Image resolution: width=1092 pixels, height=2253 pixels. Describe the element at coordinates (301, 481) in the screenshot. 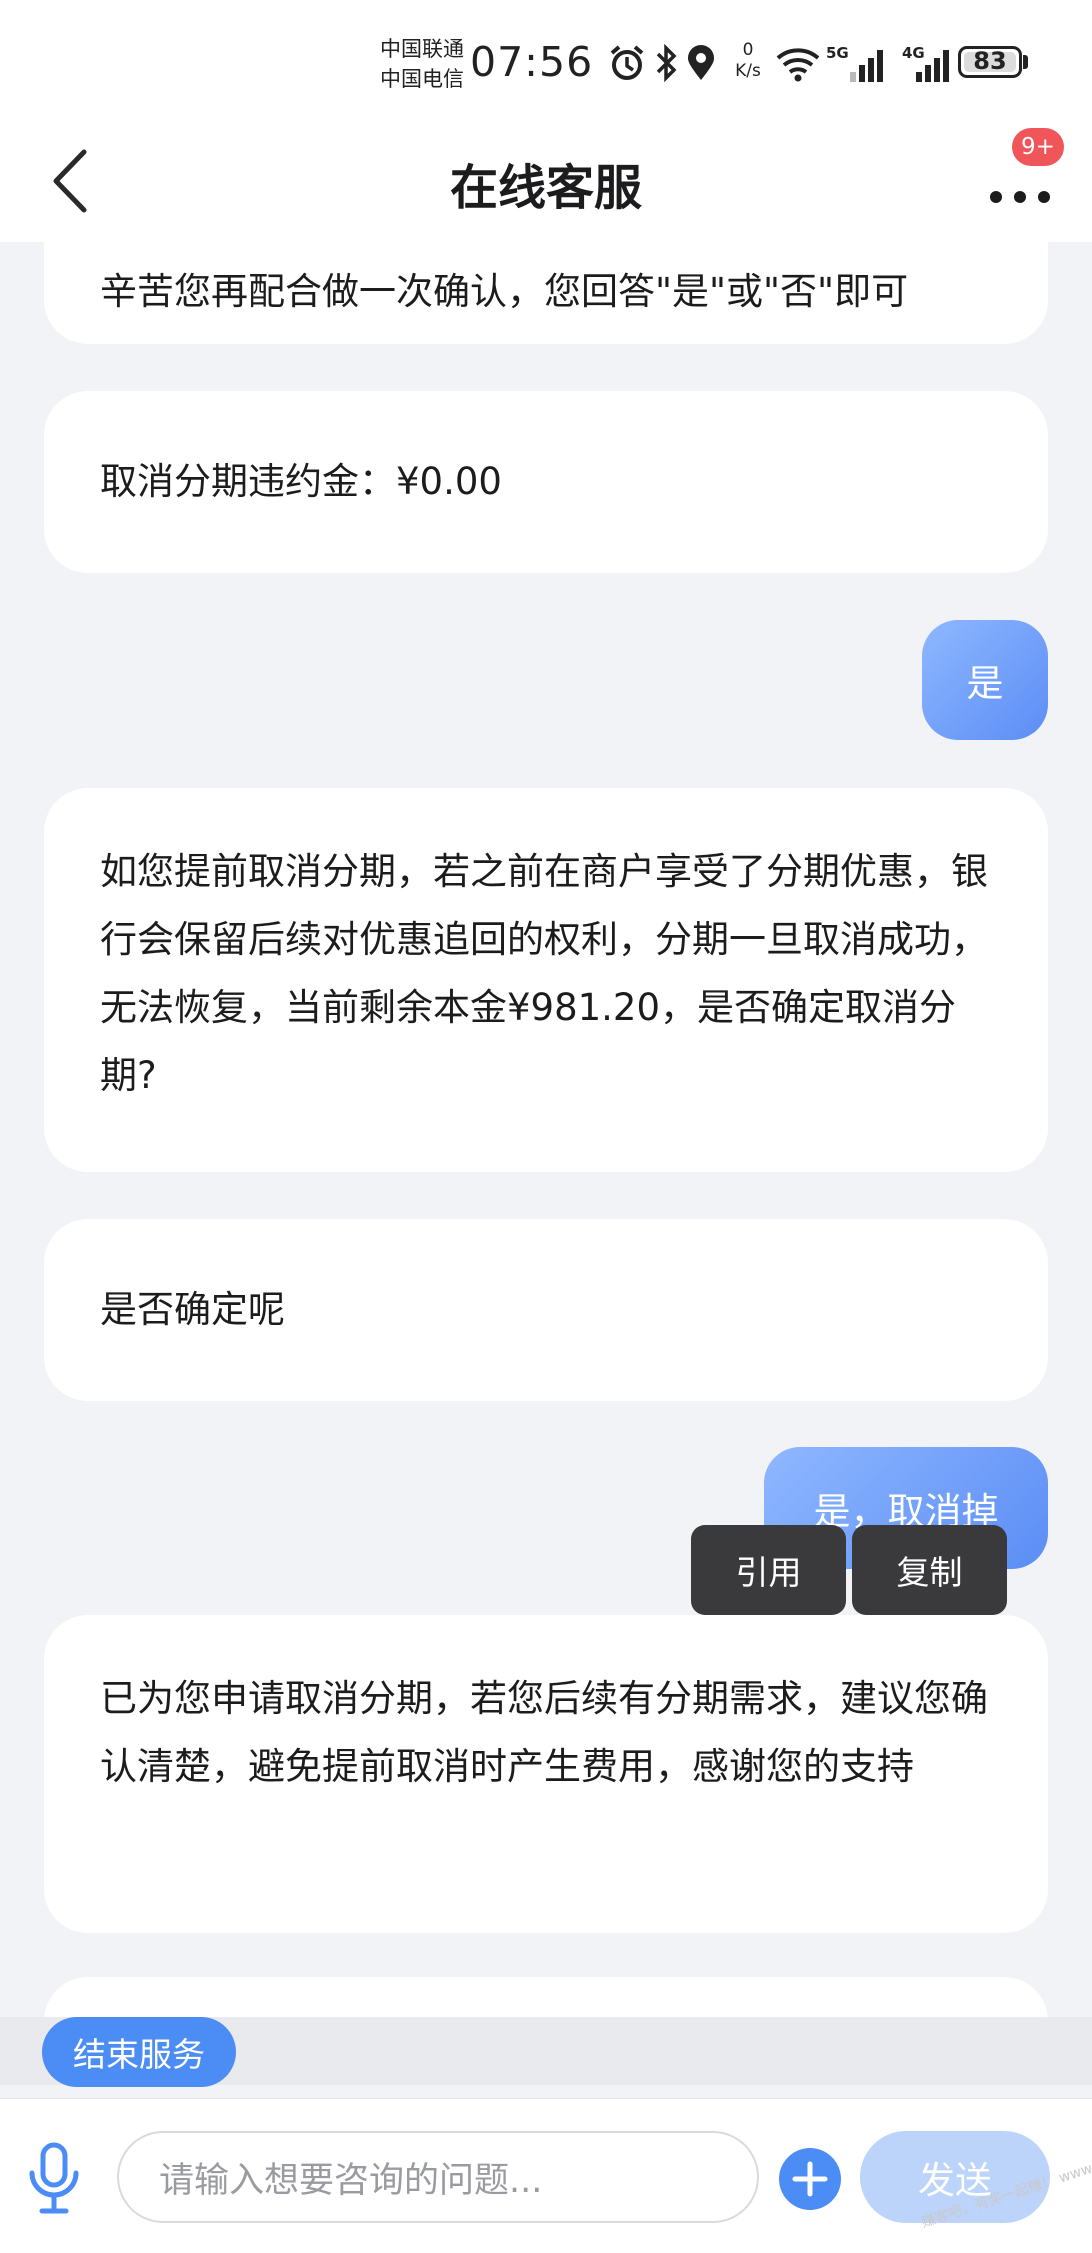

I see `message-text: 取消分期违约金：¥0.00` at that location.